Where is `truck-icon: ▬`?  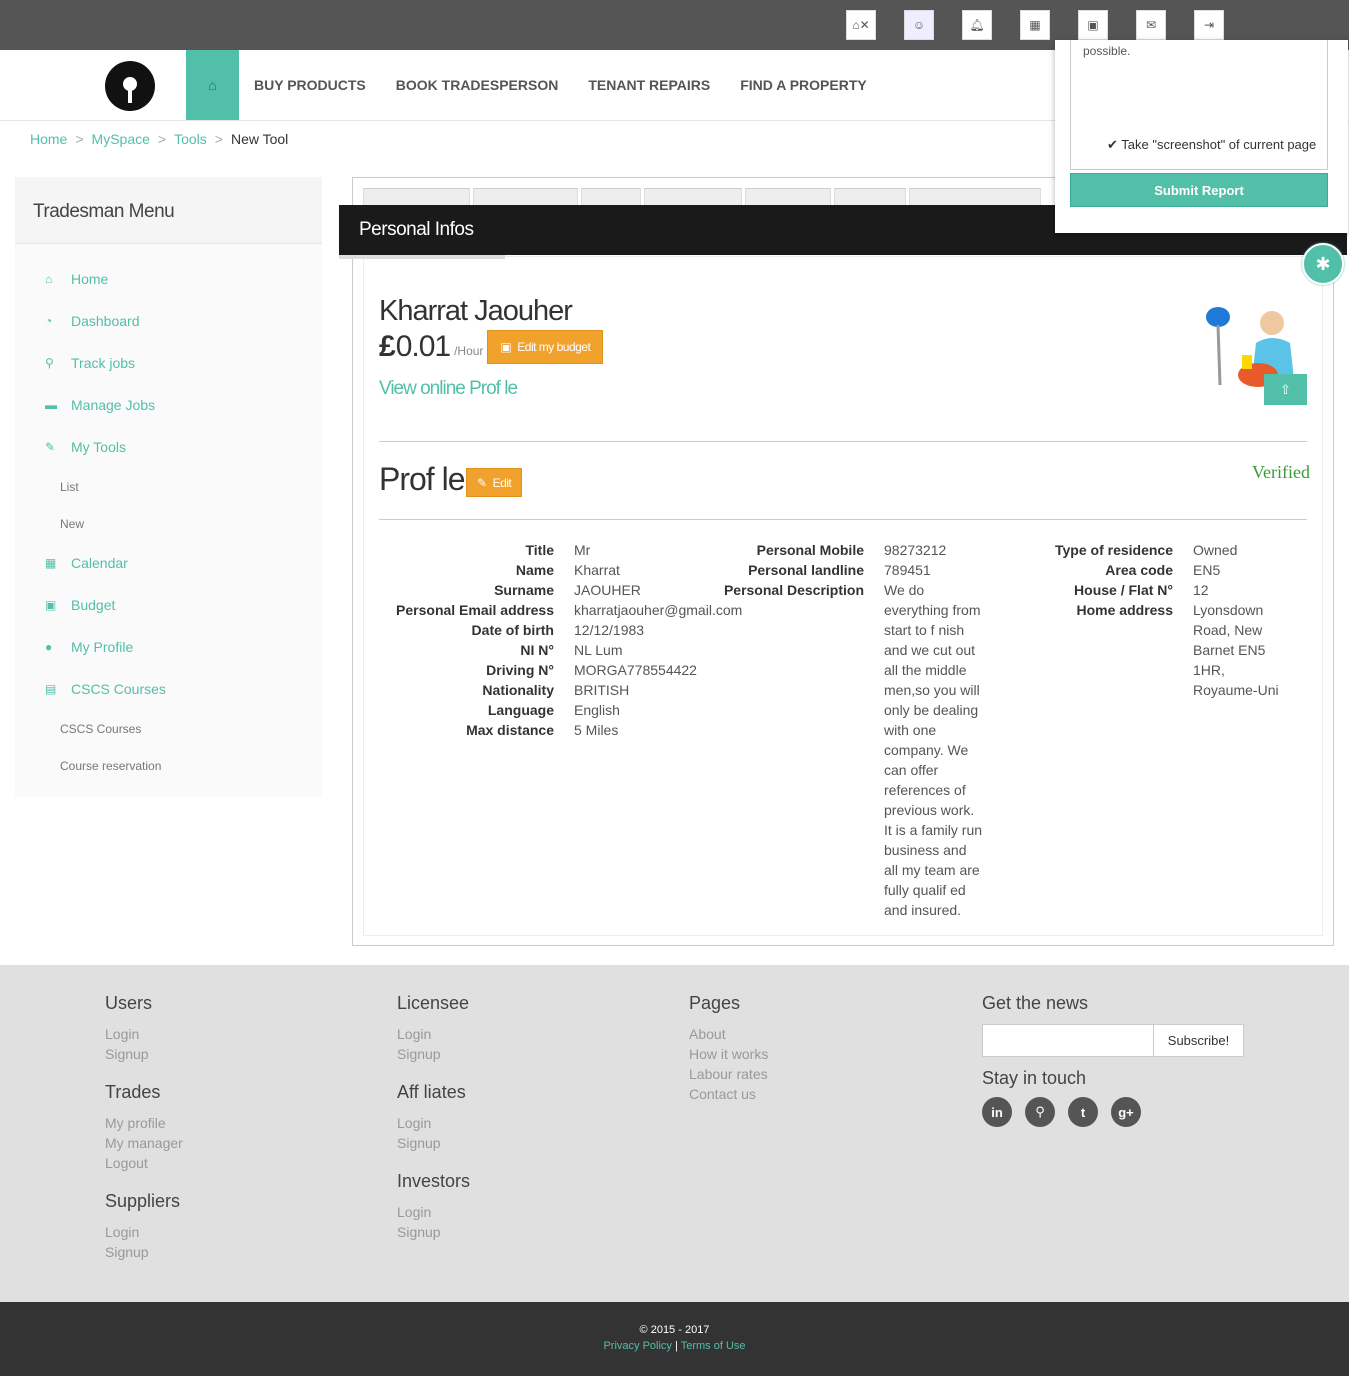 truck-icon: ▬ is located at coordinates (51, 405).